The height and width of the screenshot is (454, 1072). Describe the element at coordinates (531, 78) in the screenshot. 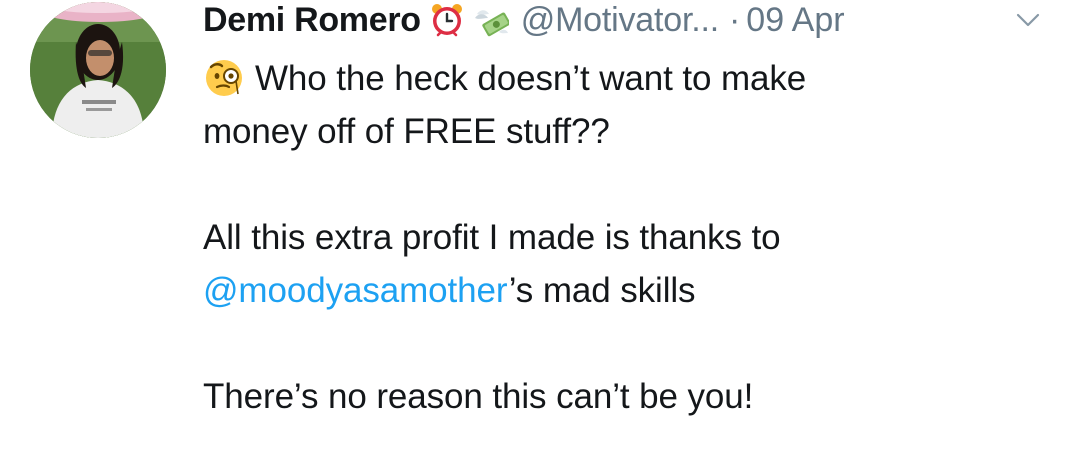

I see `tweet-line-1-text: Who the heck doesn’t want to make` at that location.